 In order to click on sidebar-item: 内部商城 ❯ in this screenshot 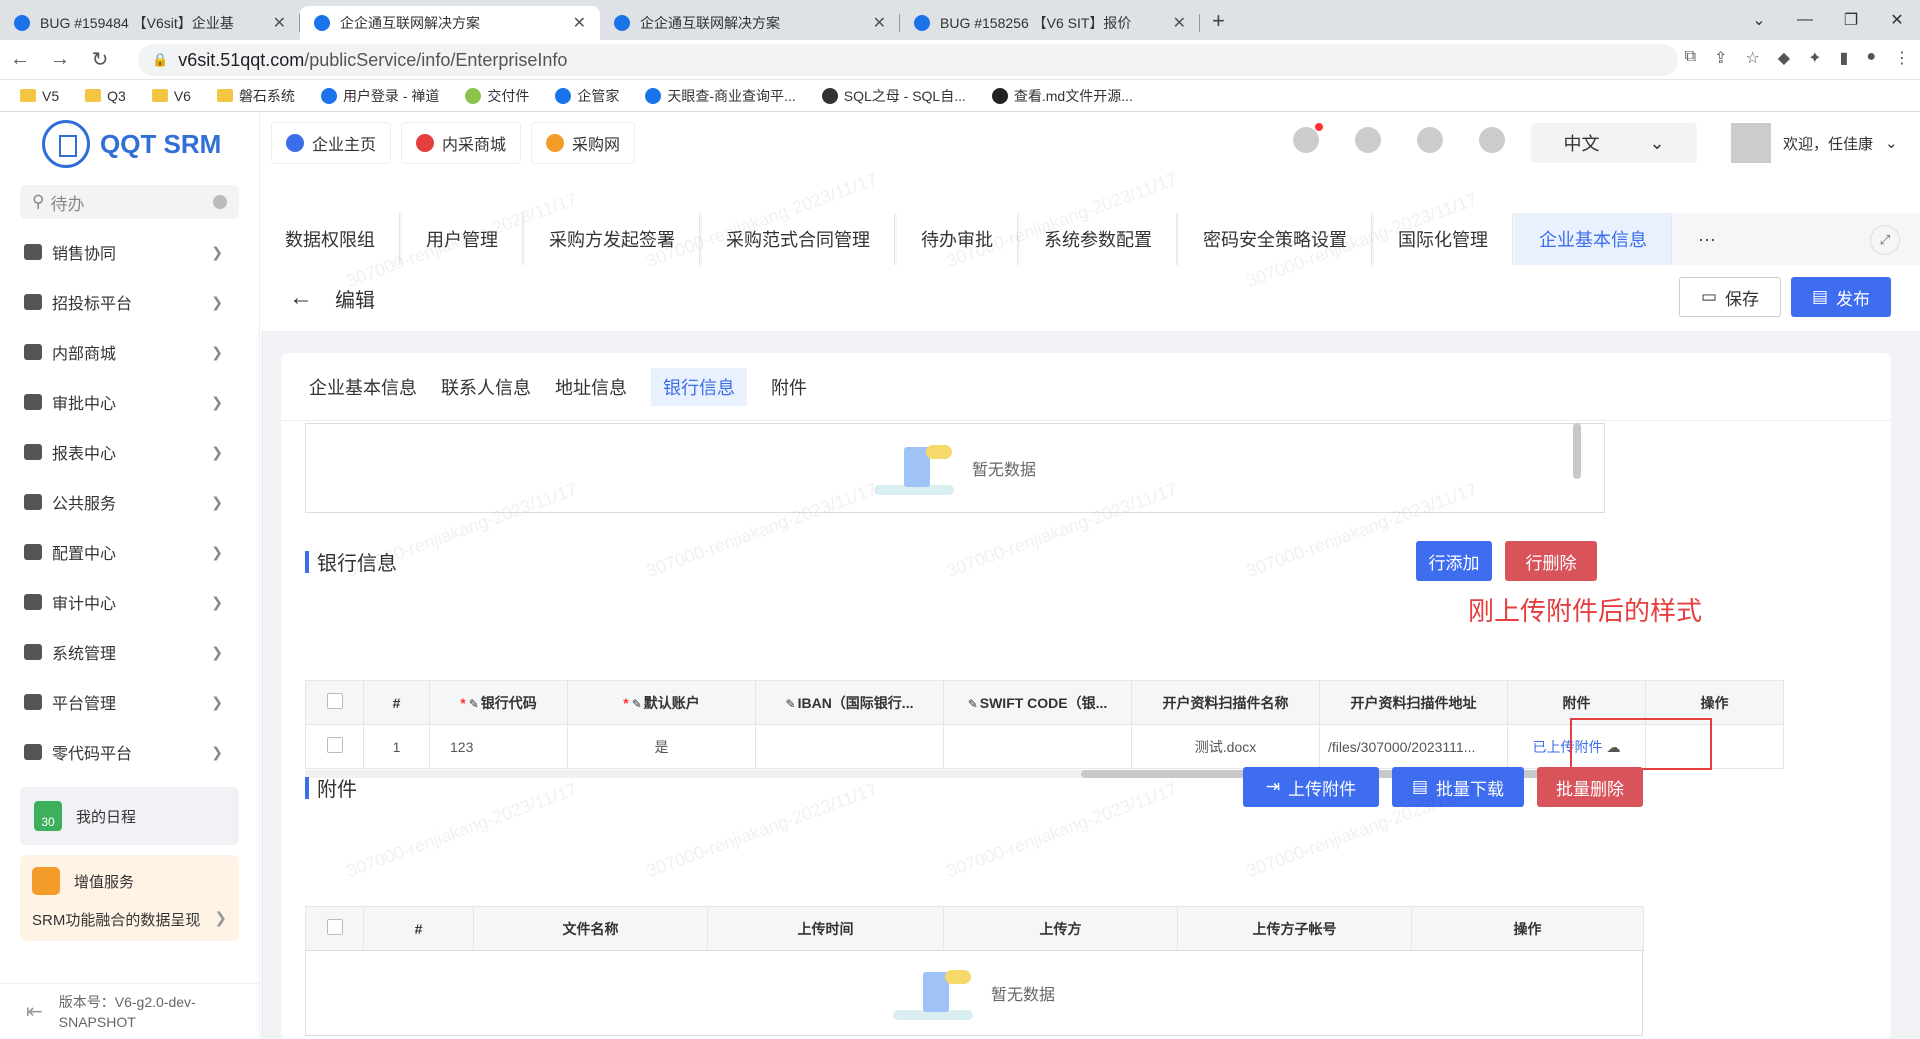, I will do `click(129, 352)`.